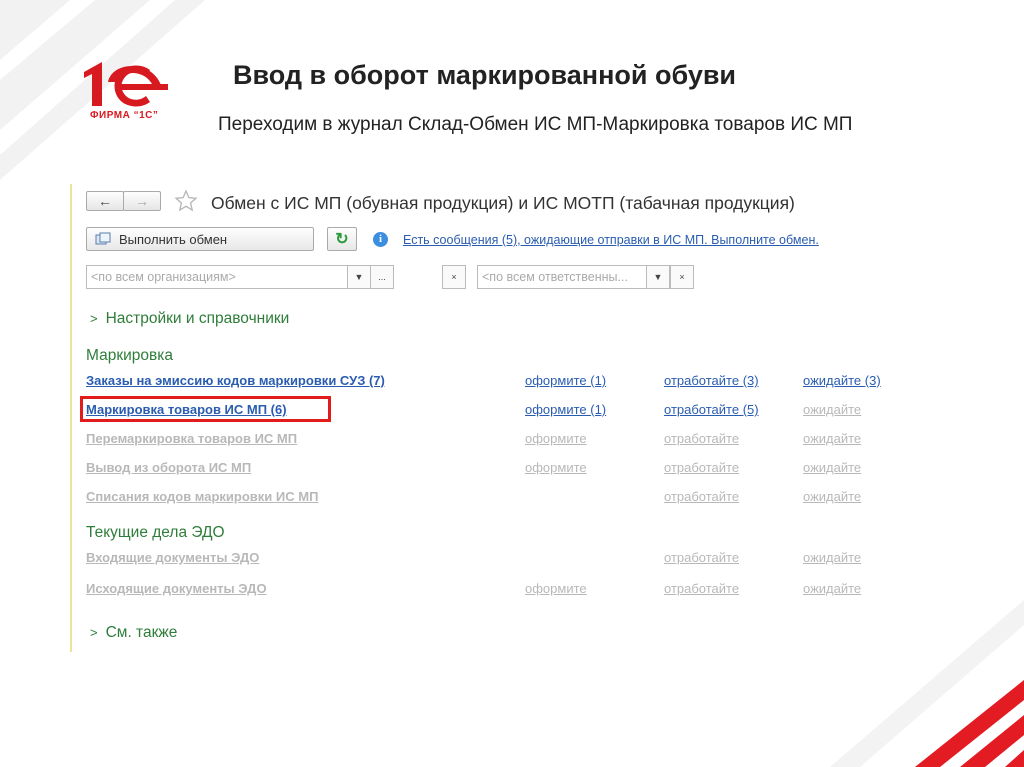 Image resolution: width=1024 pixels, height=767 pixels. Describe the element at coordinates (71, 418) in the screenshot. I see `window-edge` at that location.